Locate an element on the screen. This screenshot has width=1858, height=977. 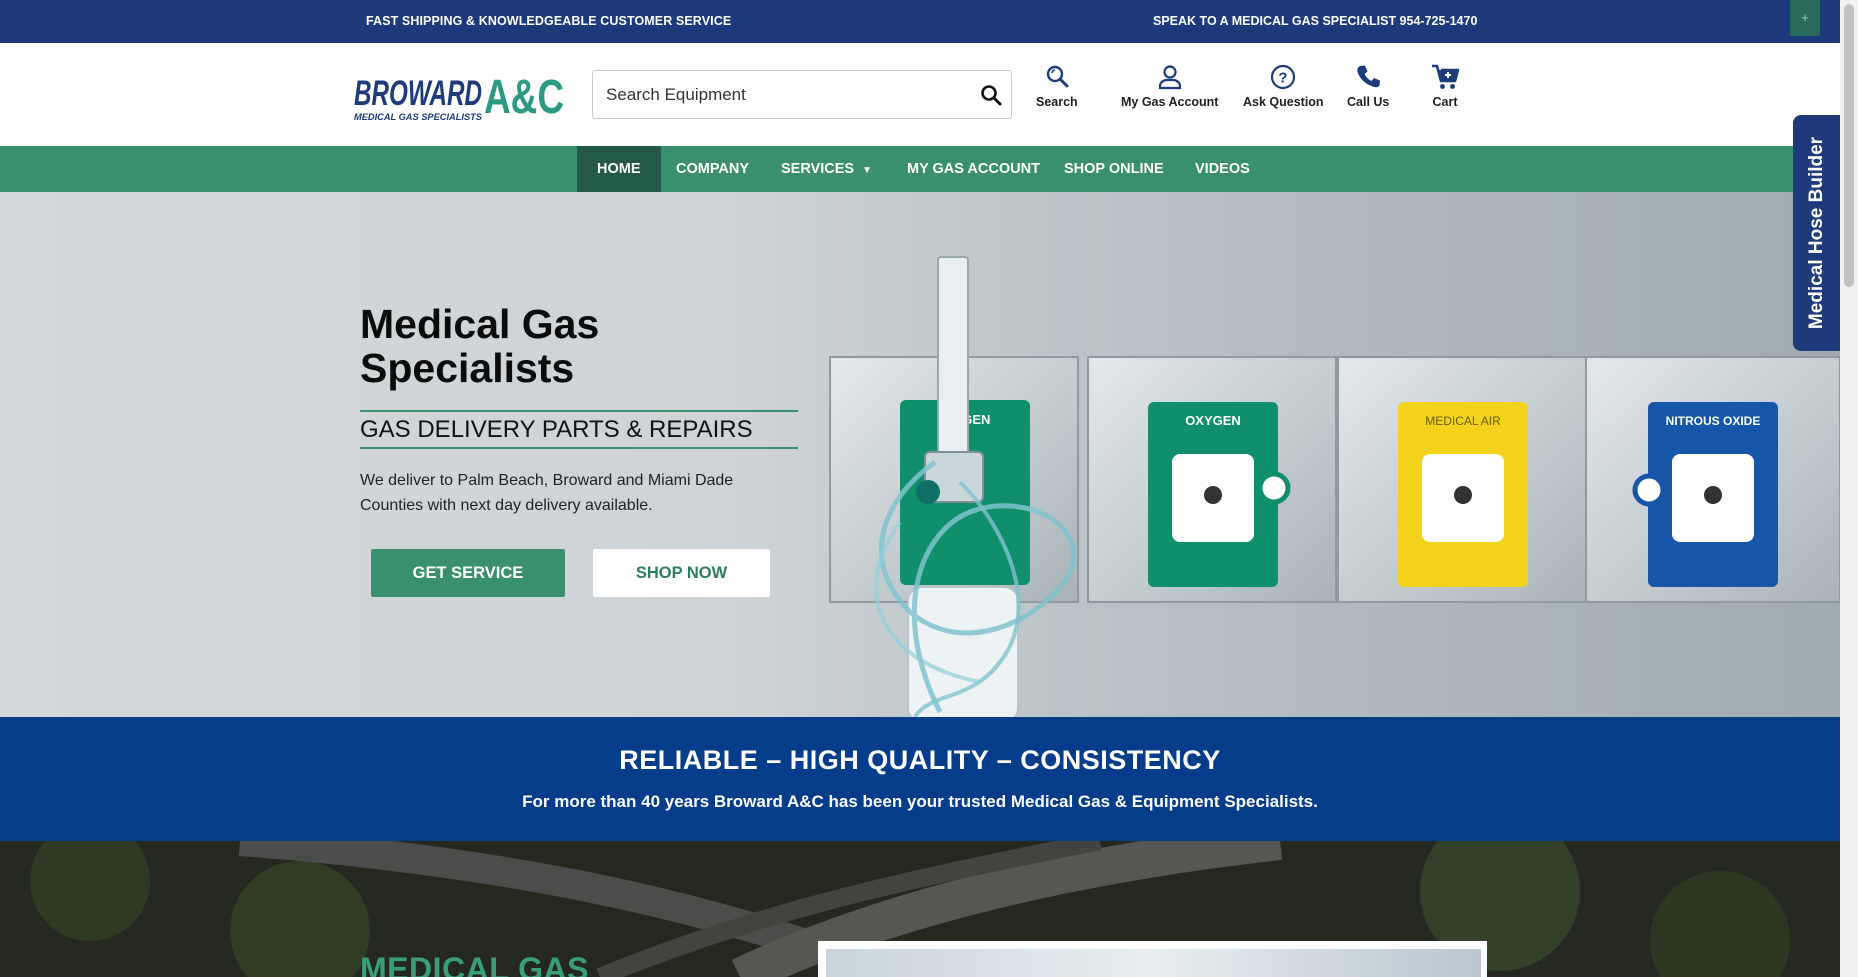
header-call-link: Call Us is located at coordinates (1368, 86).